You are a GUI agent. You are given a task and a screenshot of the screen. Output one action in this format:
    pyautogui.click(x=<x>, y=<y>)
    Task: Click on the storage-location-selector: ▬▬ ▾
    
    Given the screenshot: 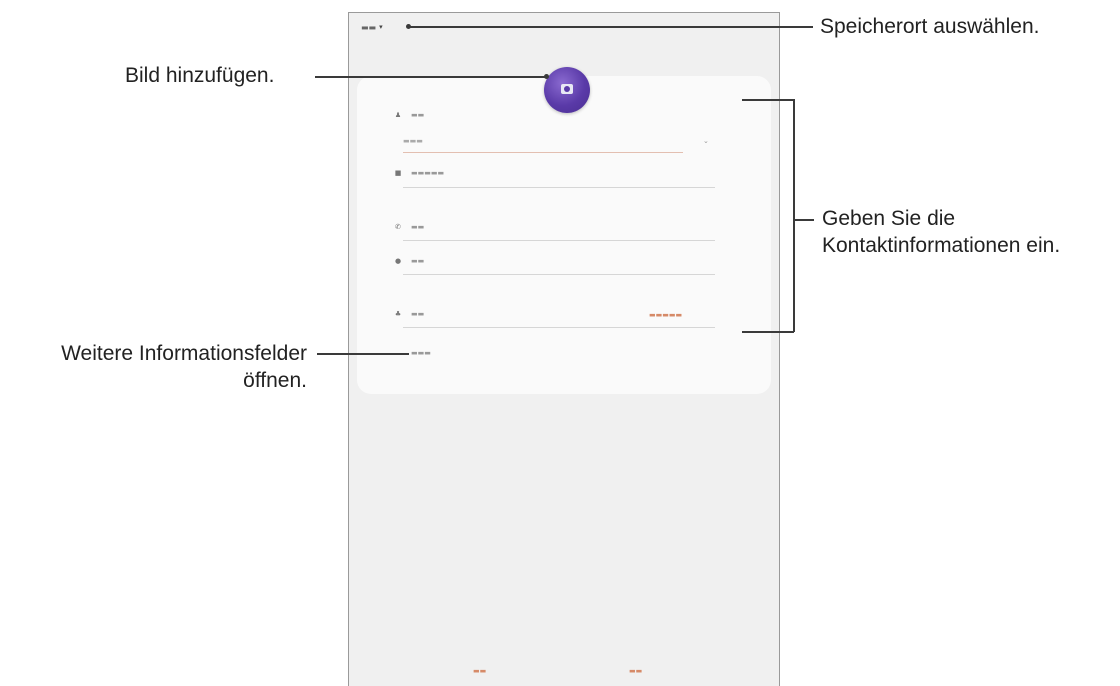 What is the action you would take?
    pyautogui.click(x=372, y=27)
    